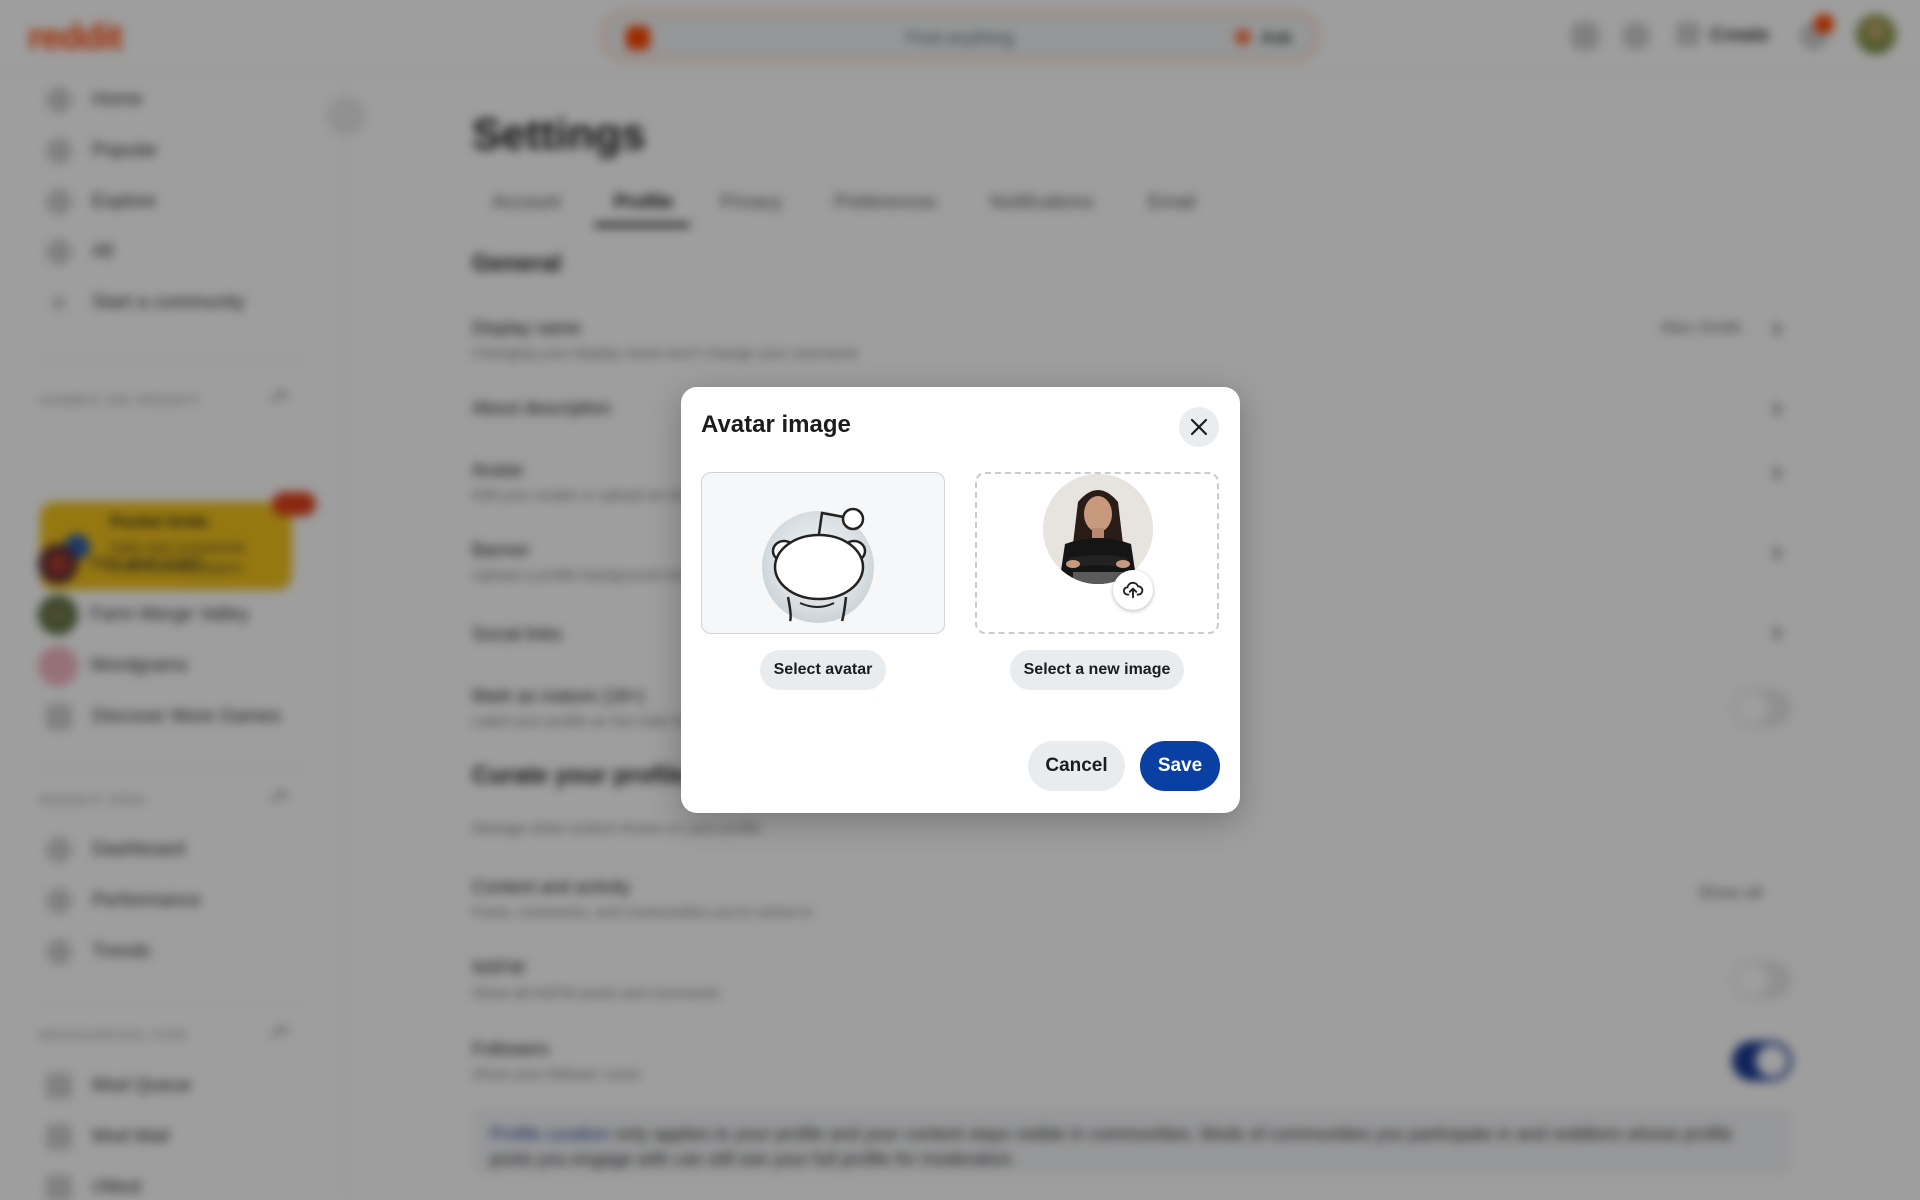 The image size is (1920, 1200). I want to click on close-icon, so click(1199, 427).